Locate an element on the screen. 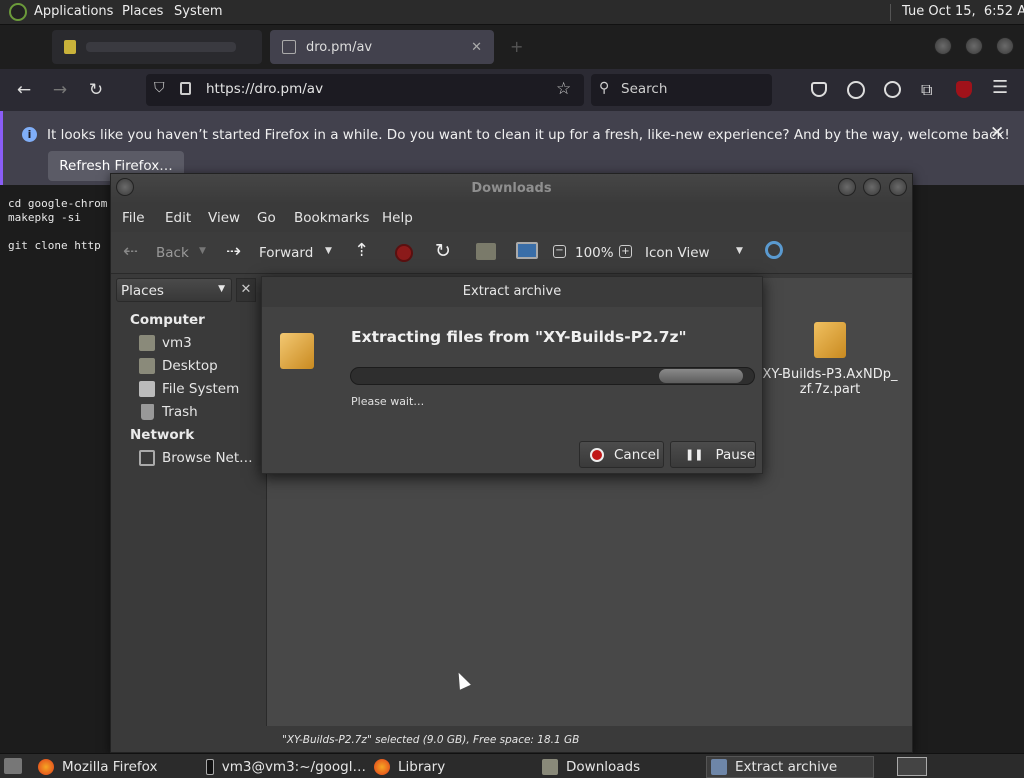 Image resolution: width=1024 pixels, height=778 pixels. bookmark-star-icon: ☆ is located at coordinates (563, 89).